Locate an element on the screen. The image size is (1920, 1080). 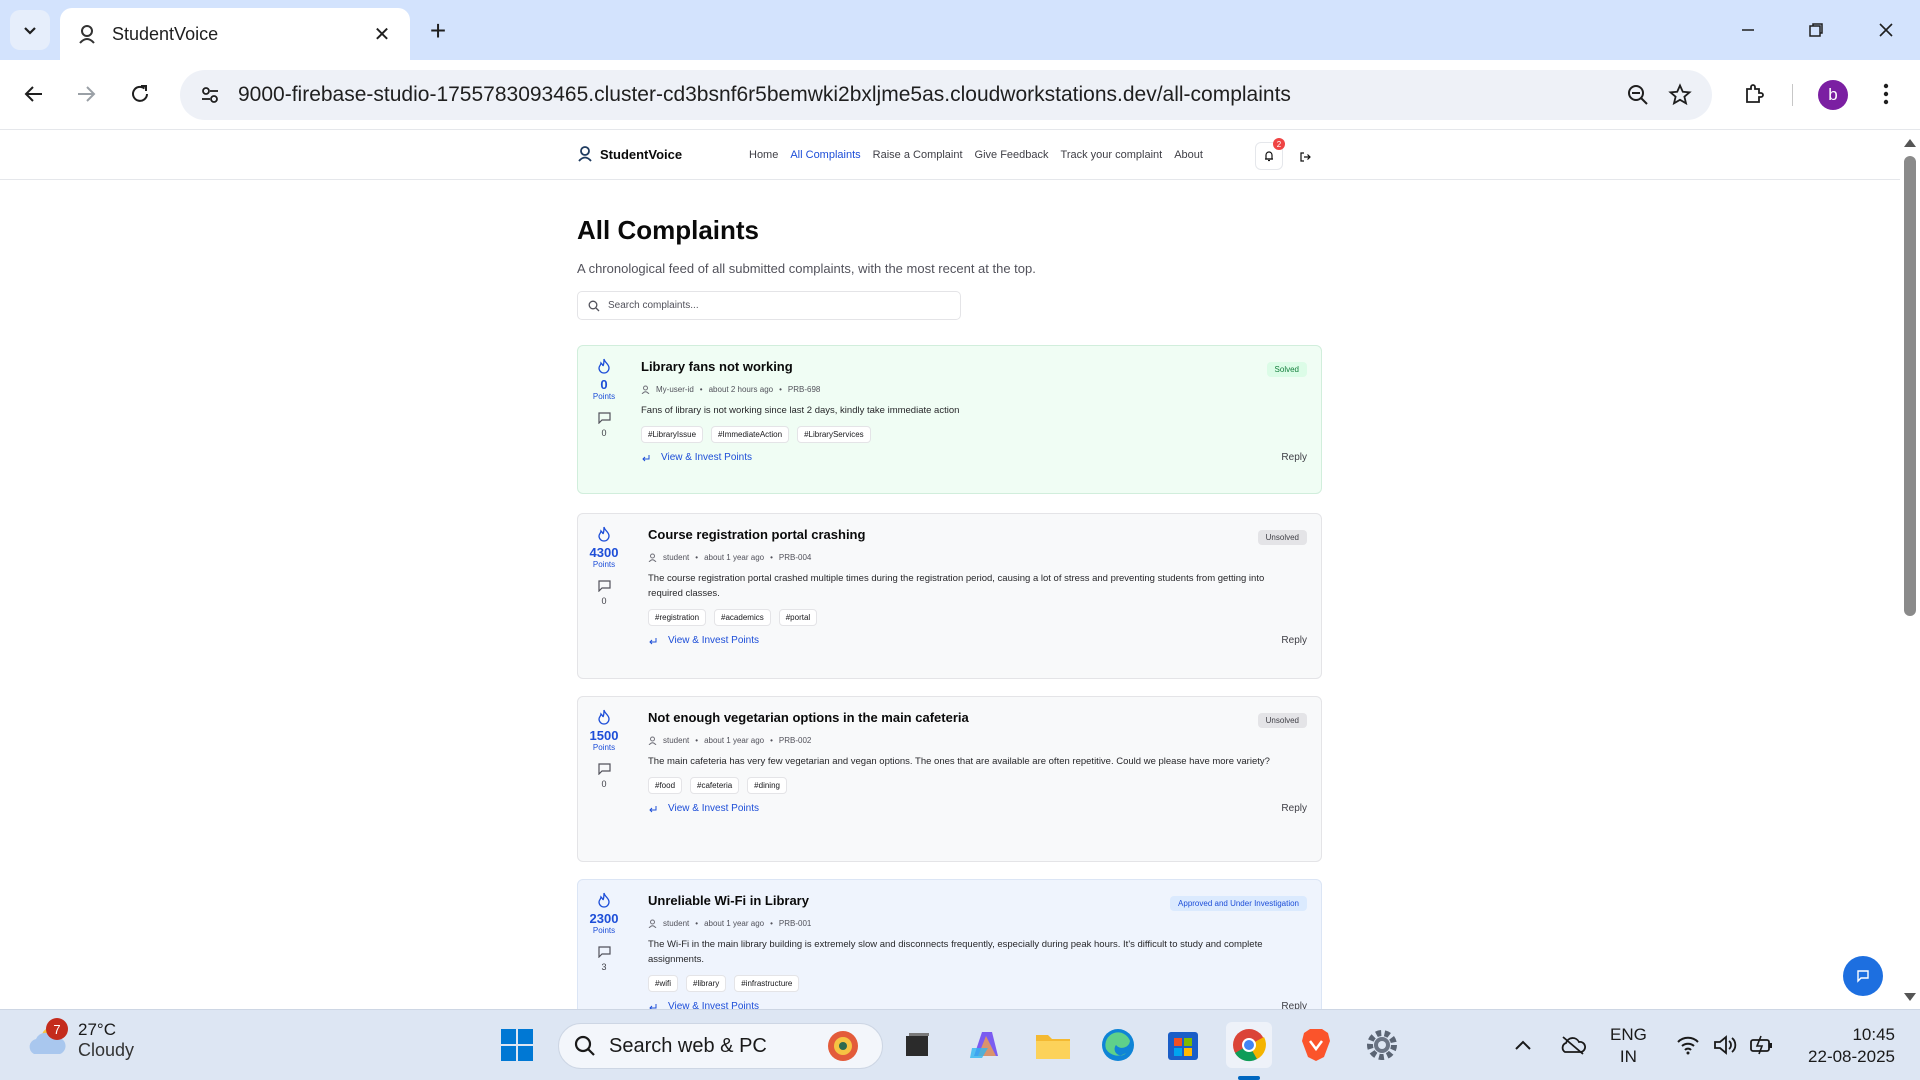
search-box is located at coordinates (769, 305).